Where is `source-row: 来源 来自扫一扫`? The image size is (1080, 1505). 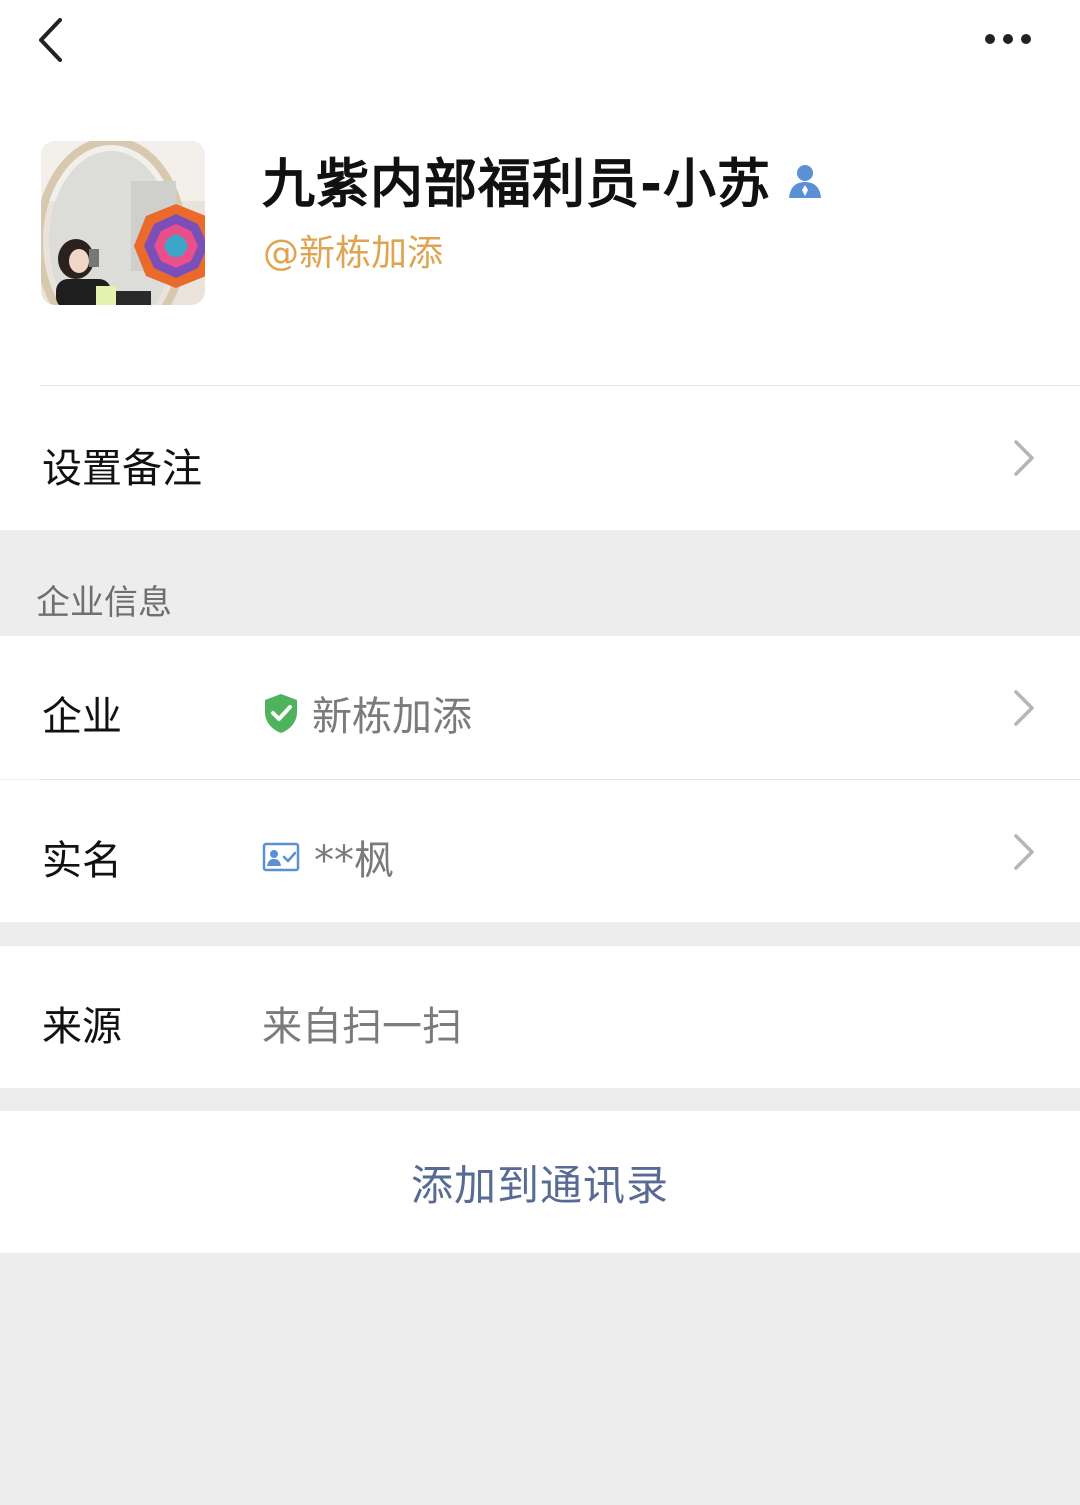
source-row: 来源 来自扫一扫 is located at coordinates (540, 1017).